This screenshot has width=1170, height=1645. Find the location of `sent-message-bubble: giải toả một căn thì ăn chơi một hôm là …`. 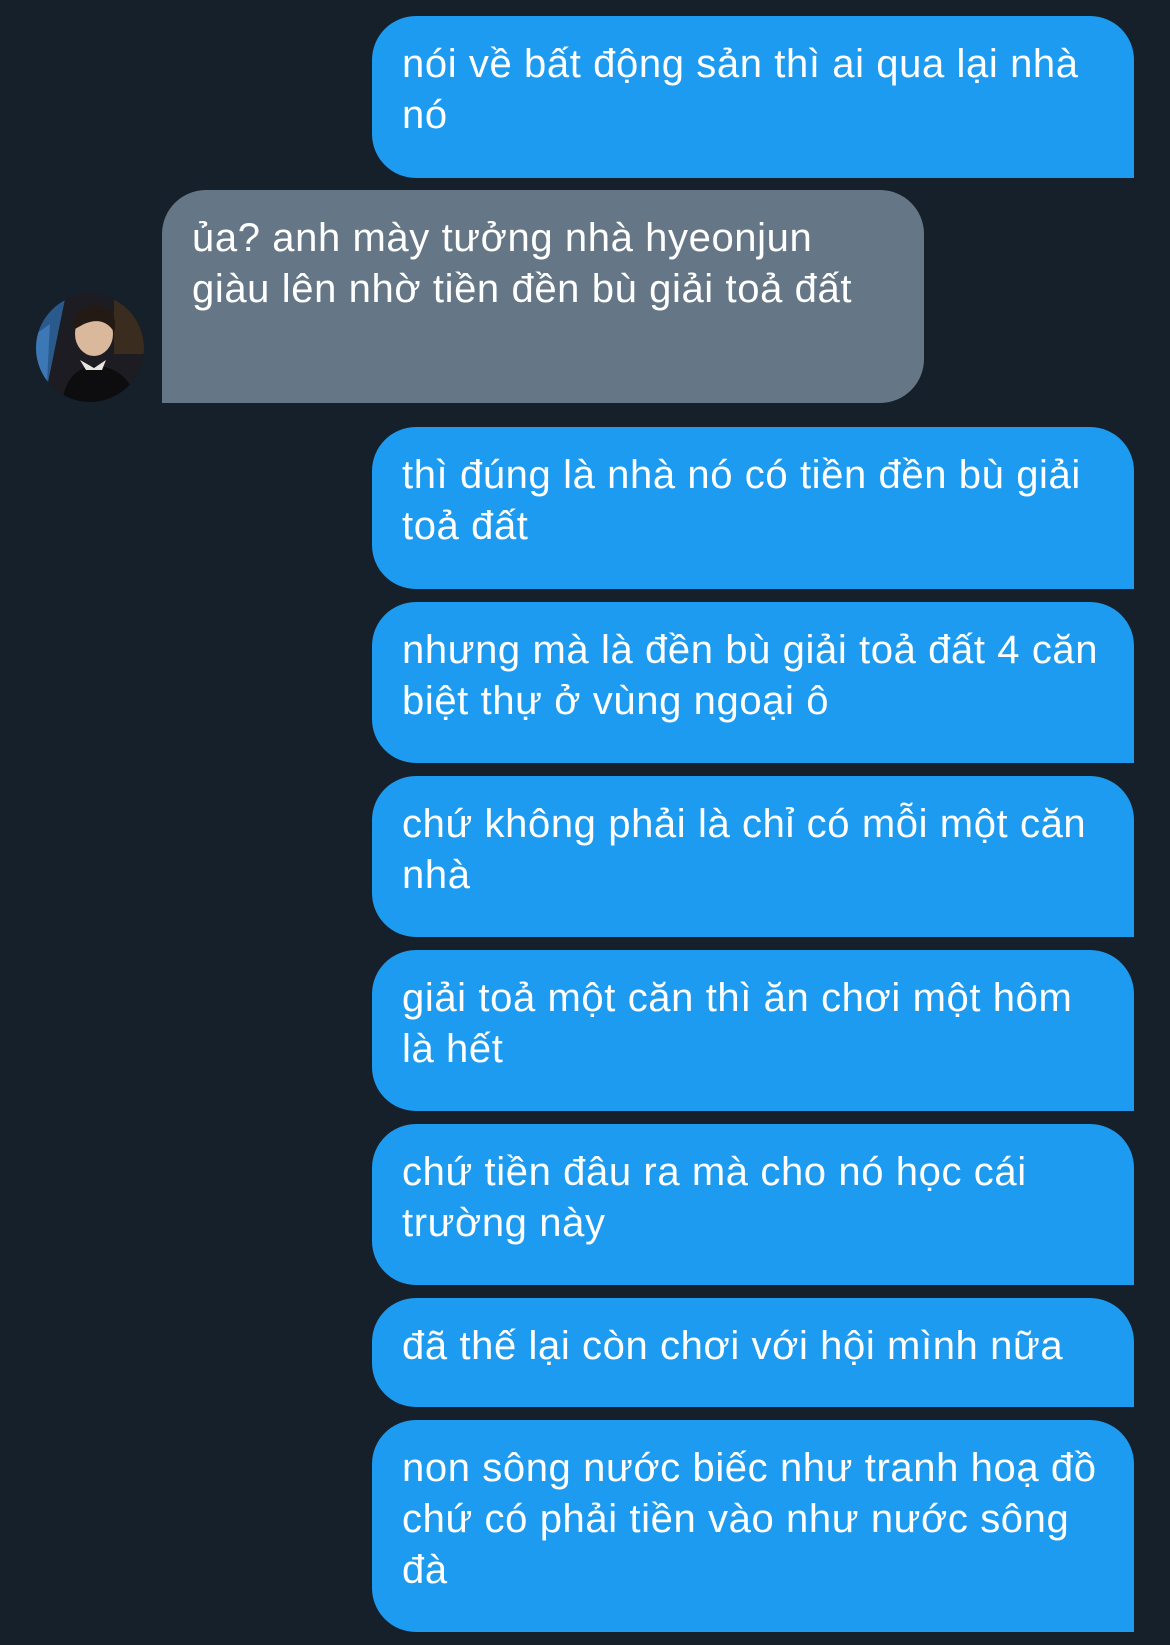

sent-message-bubble: giải toả một căn thì ăn chơi một hôm là … is located at coordinates (753, 1030).